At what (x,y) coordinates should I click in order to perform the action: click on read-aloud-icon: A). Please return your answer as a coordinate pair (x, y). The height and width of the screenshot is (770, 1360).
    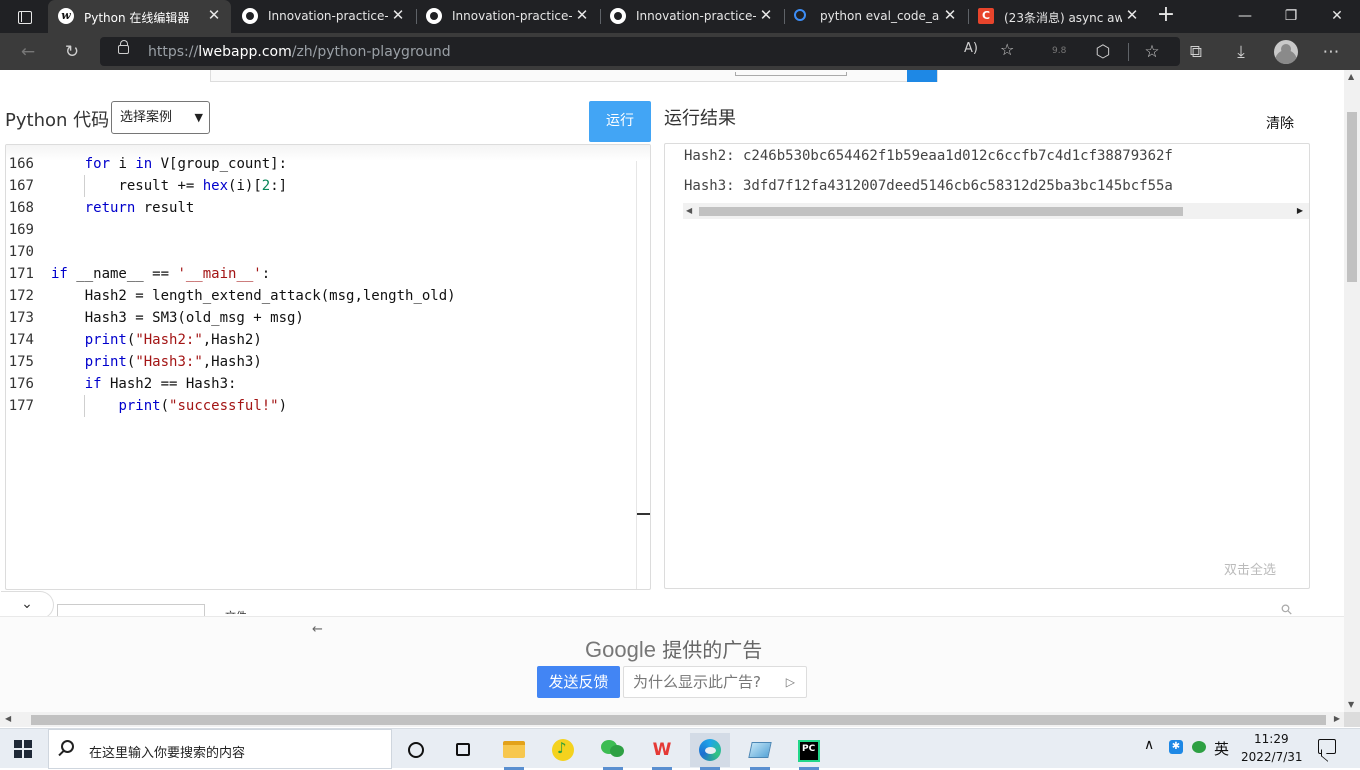
    Looking at the image, I should click on (971, 48).